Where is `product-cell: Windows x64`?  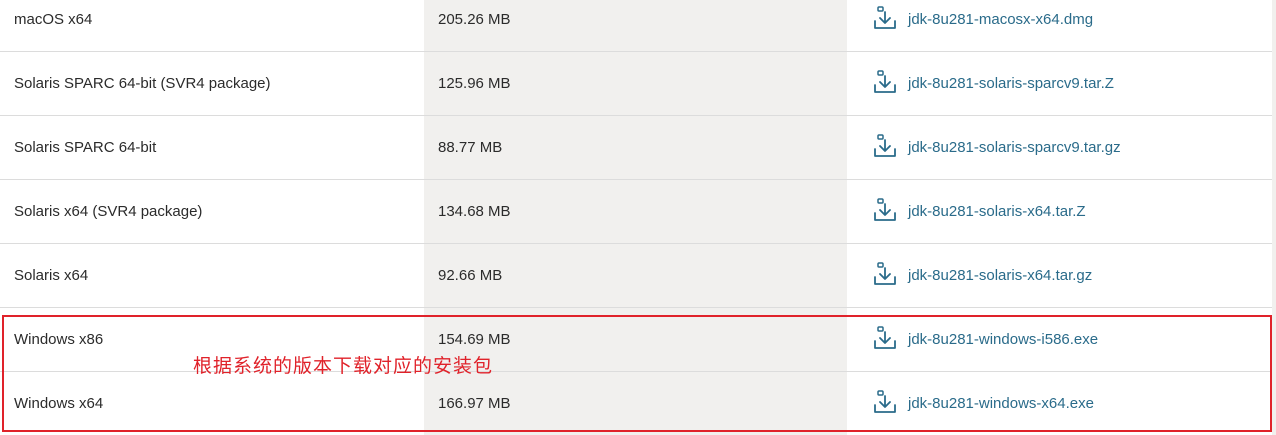
product-cell: Windows x64 is located at coordinates (59, 403).